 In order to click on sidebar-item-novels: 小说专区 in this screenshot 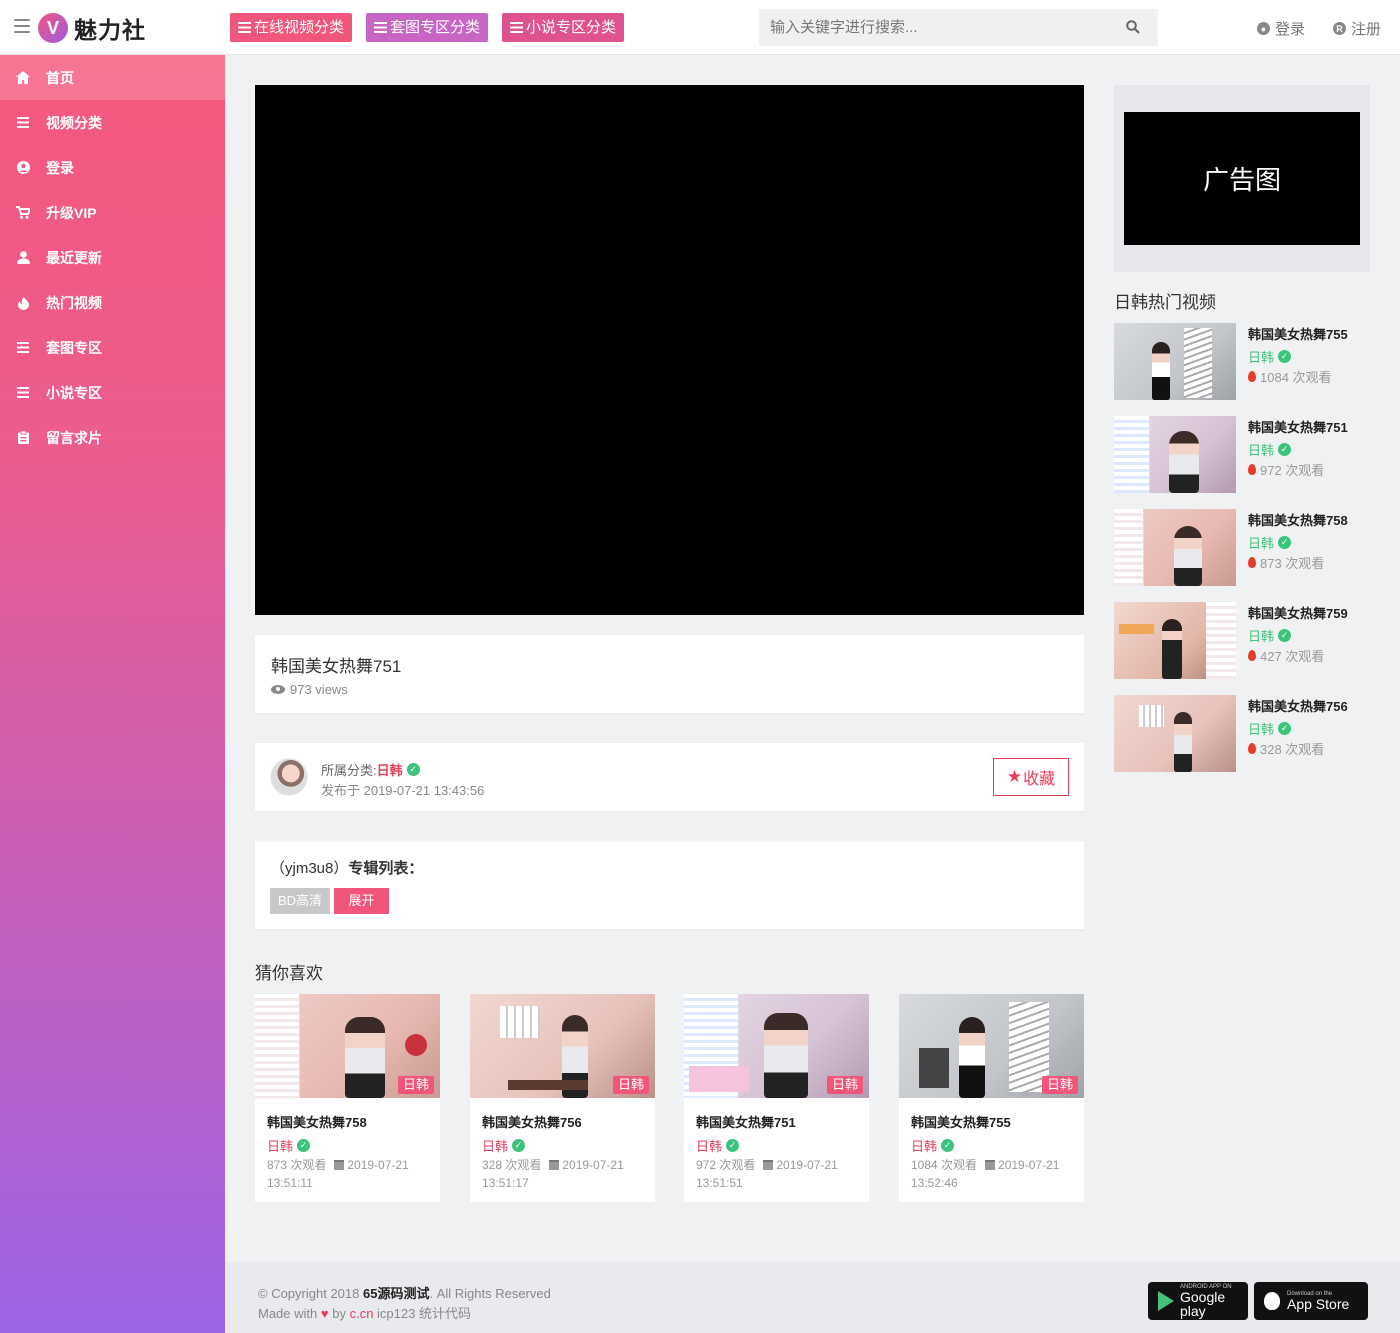, I will do `click(112, 392)`.